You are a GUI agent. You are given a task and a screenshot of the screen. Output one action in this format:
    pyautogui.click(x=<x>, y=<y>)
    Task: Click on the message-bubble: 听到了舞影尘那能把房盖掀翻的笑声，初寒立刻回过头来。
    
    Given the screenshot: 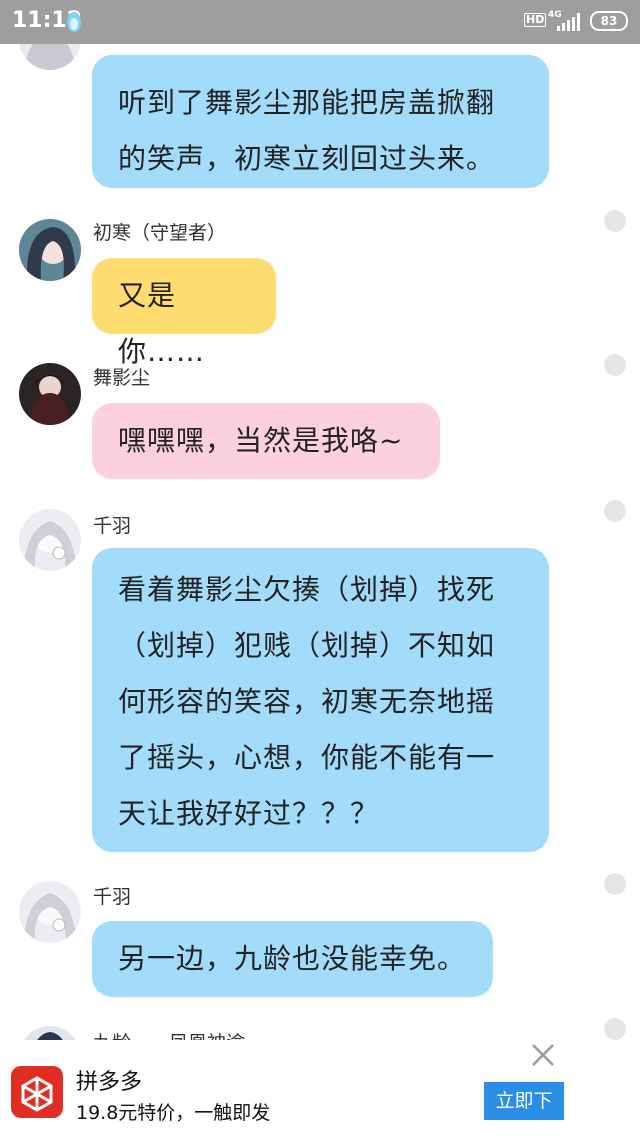 What is the action you would take?
    pyautogui.click(x=320, y=121)
    